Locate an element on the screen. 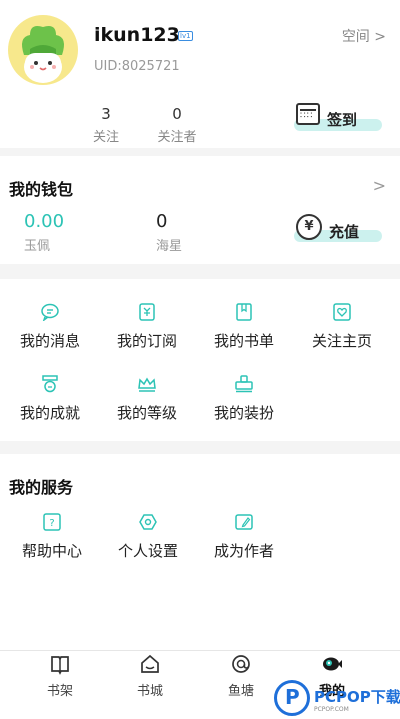 Image resolution: width=400 pixels, height=719 pixels. help-center-label: 帮助中心 is located at coordinates (51, 551).